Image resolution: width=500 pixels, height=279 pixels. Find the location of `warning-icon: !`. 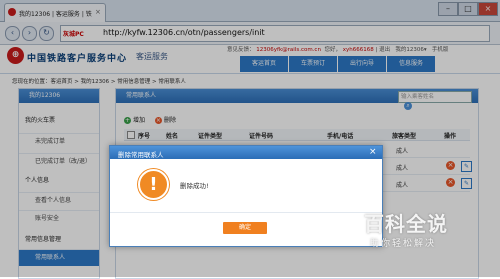

warning-icon: ! is located at coordinates (153, 184).